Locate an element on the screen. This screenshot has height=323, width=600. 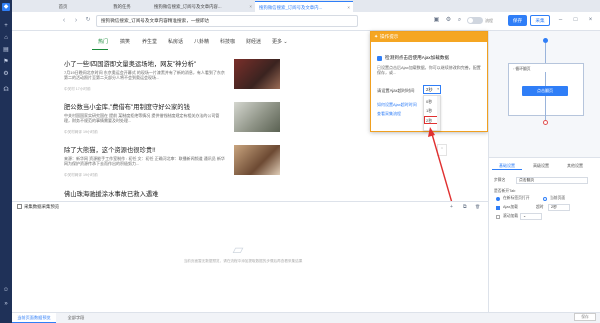
data-icon: ⚑ is located at coordinates (6, 62).